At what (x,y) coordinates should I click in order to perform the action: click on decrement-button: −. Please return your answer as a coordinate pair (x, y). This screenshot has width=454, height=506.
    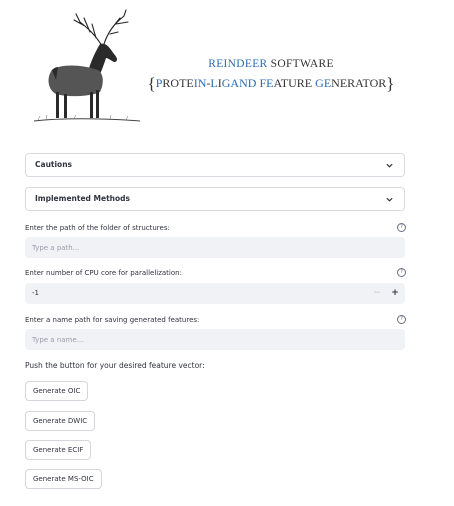
    Looking at the image, I should click on (377, 293).